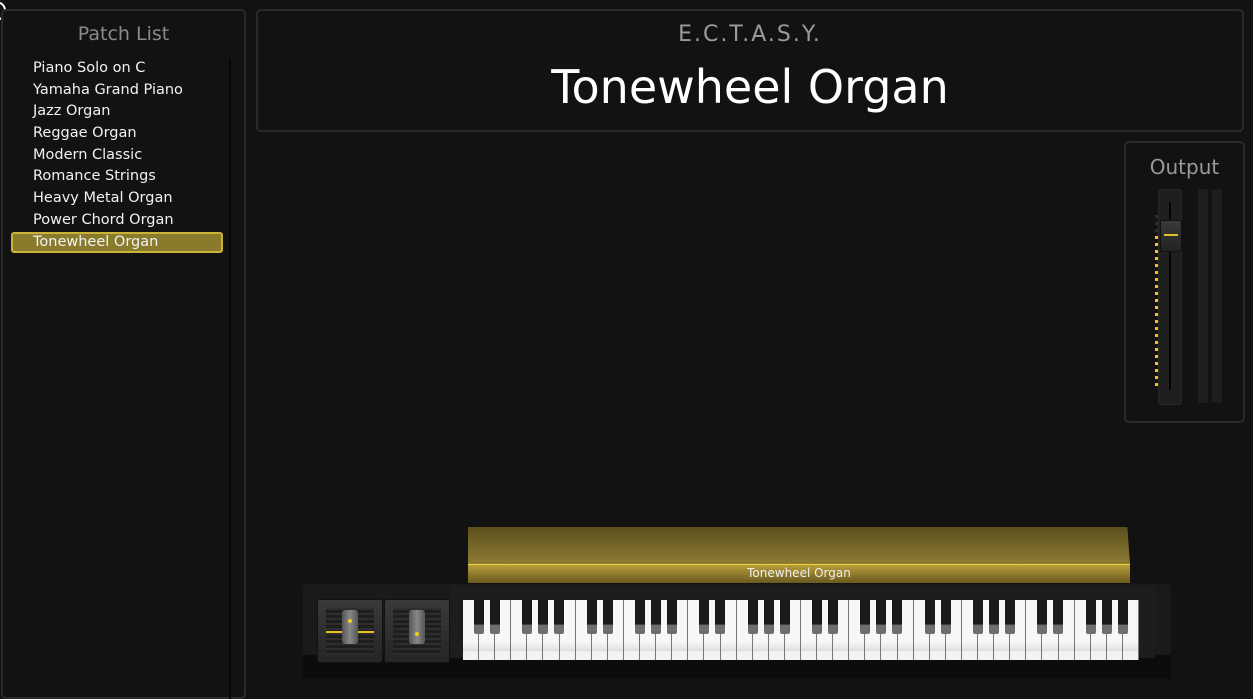 This screenshot has height=699, width=1253. What do you see at coordinates (417, 627) in the screenshot?
I see `mod-wheel-icon` at bounding box center [417, 627].